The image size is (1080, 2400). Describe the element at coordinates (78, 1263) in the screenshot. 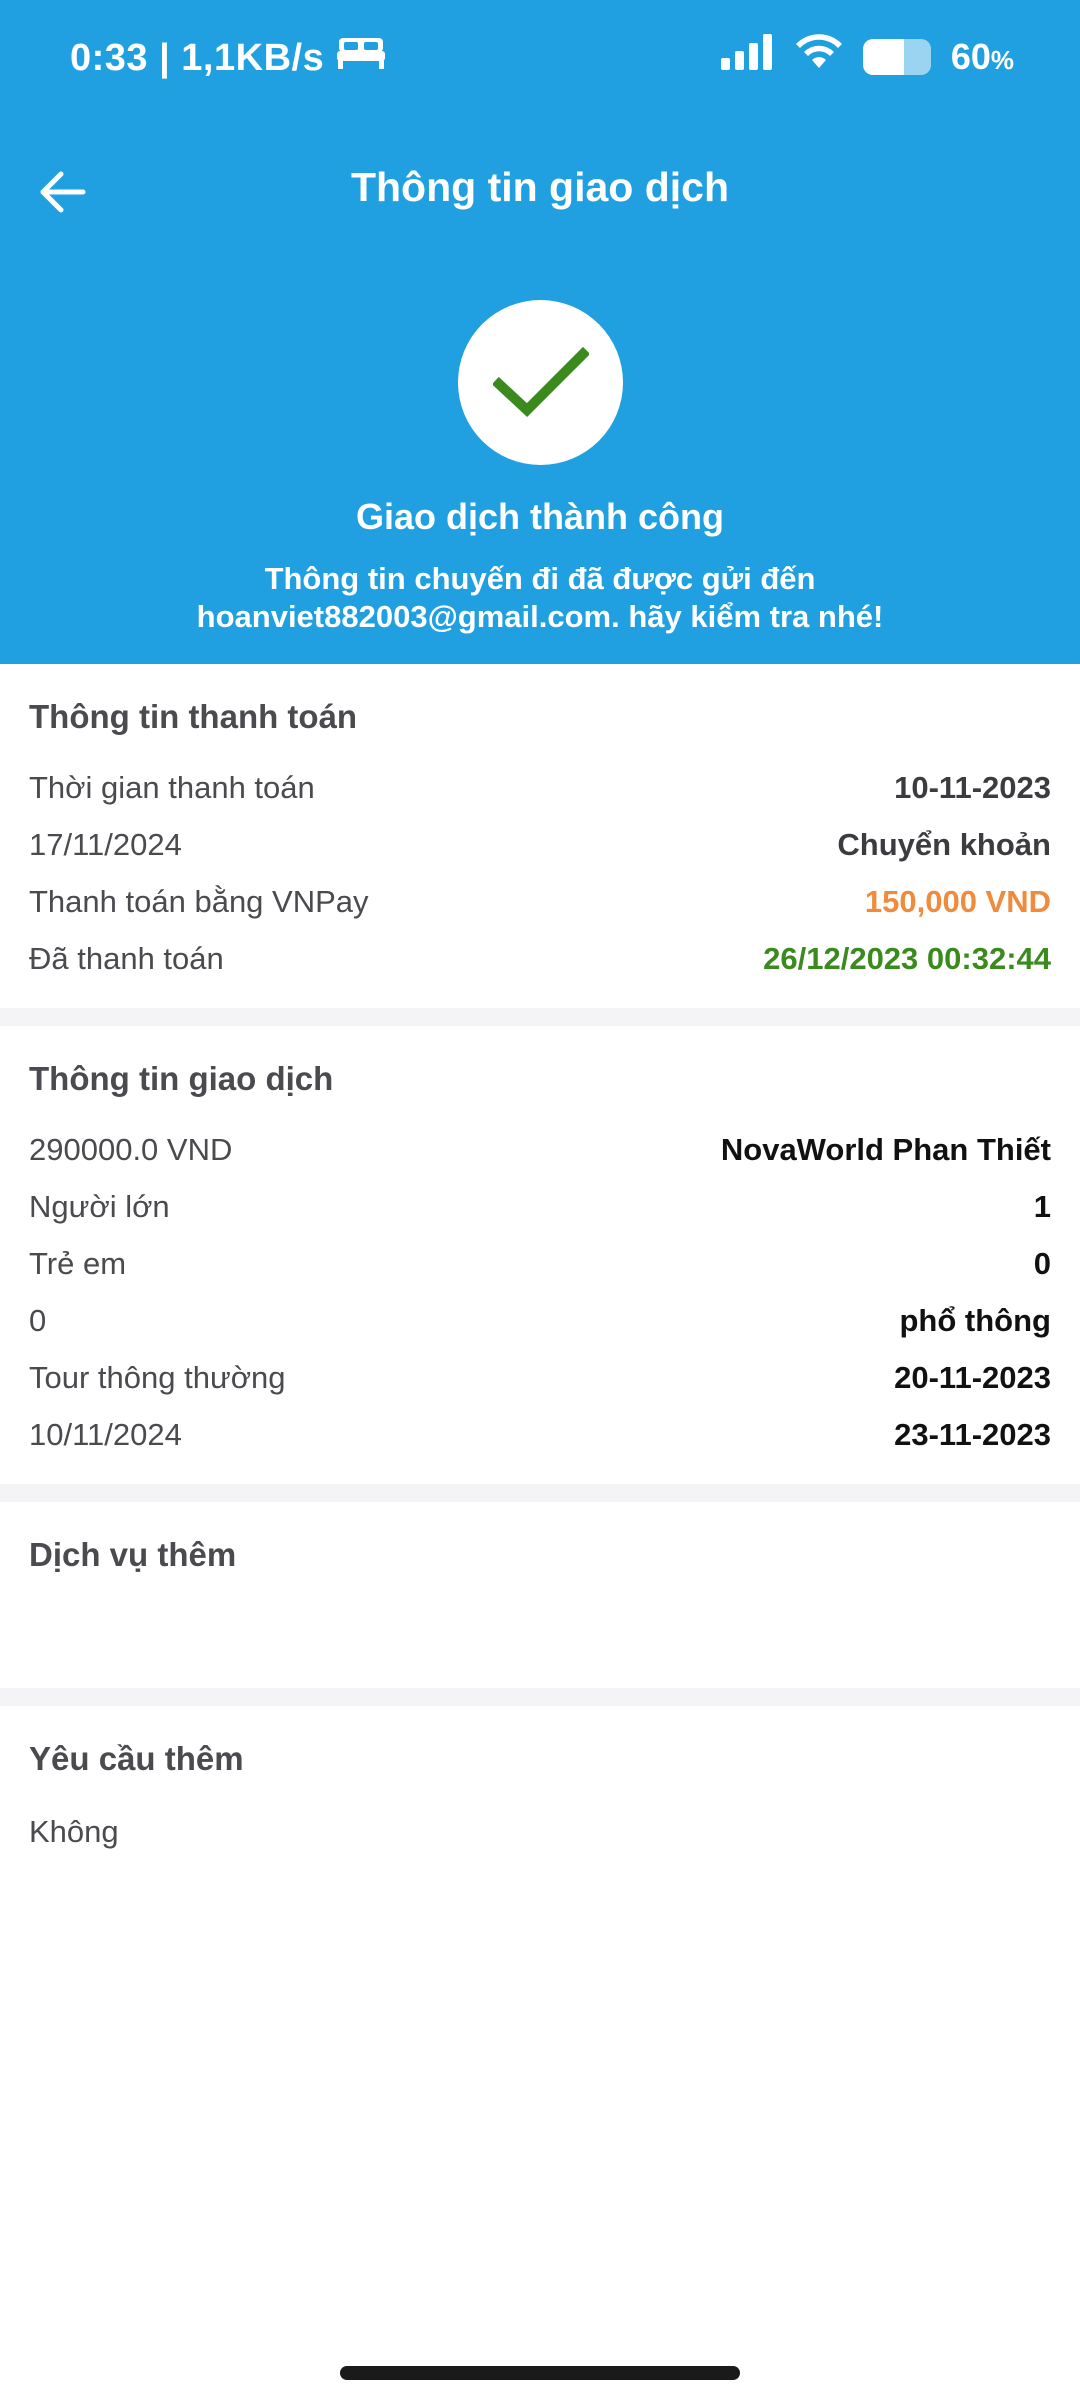

I see `row-label: Trẻ em` at that location.